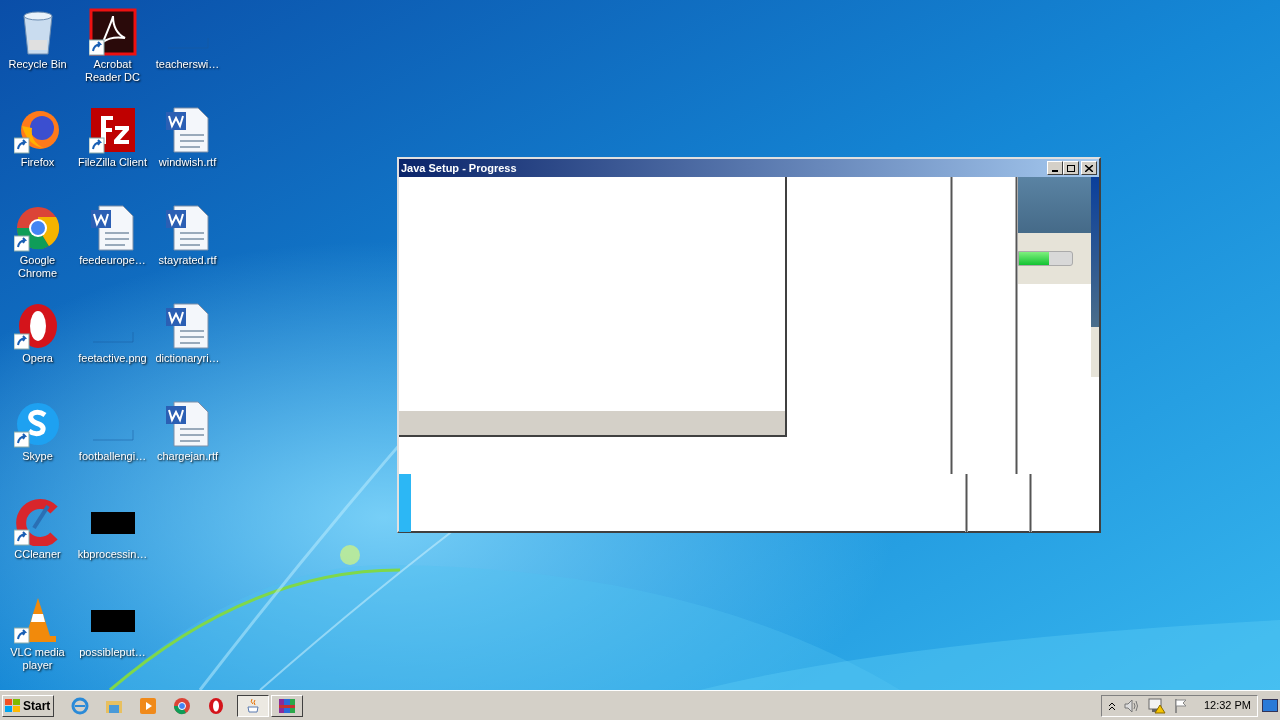 This screenshot has width=1280, height=720. Describe the element at coordinates (216, 705) in the screenshot. I see `opera-icon` at that location.